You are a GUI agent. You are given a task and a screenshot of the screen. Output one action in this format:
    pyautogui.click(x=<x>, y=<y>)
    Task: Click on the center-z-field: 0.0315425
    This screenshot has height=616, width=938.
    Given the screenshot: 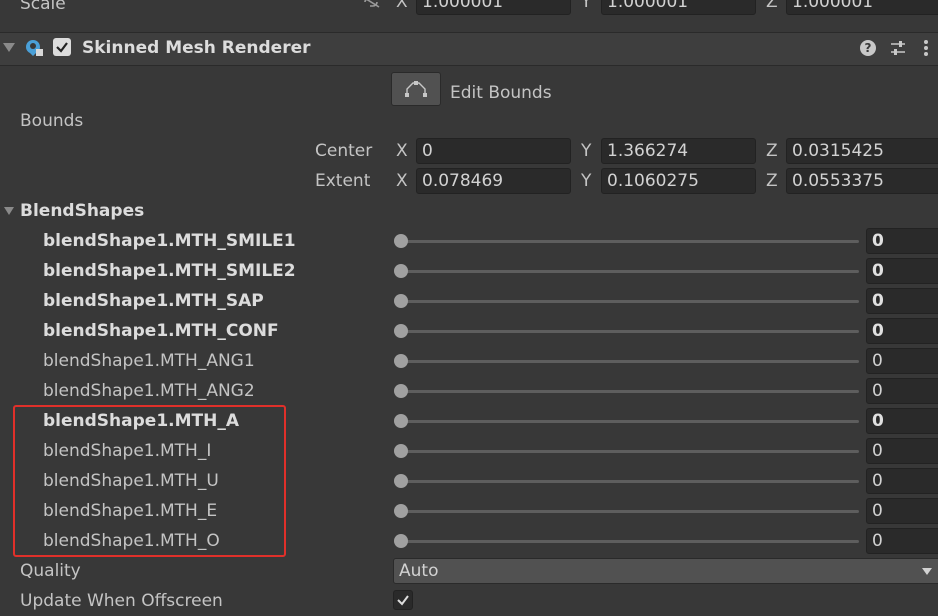 What is the action you would take?
    pyautogui.click(x=862, y=151)
    